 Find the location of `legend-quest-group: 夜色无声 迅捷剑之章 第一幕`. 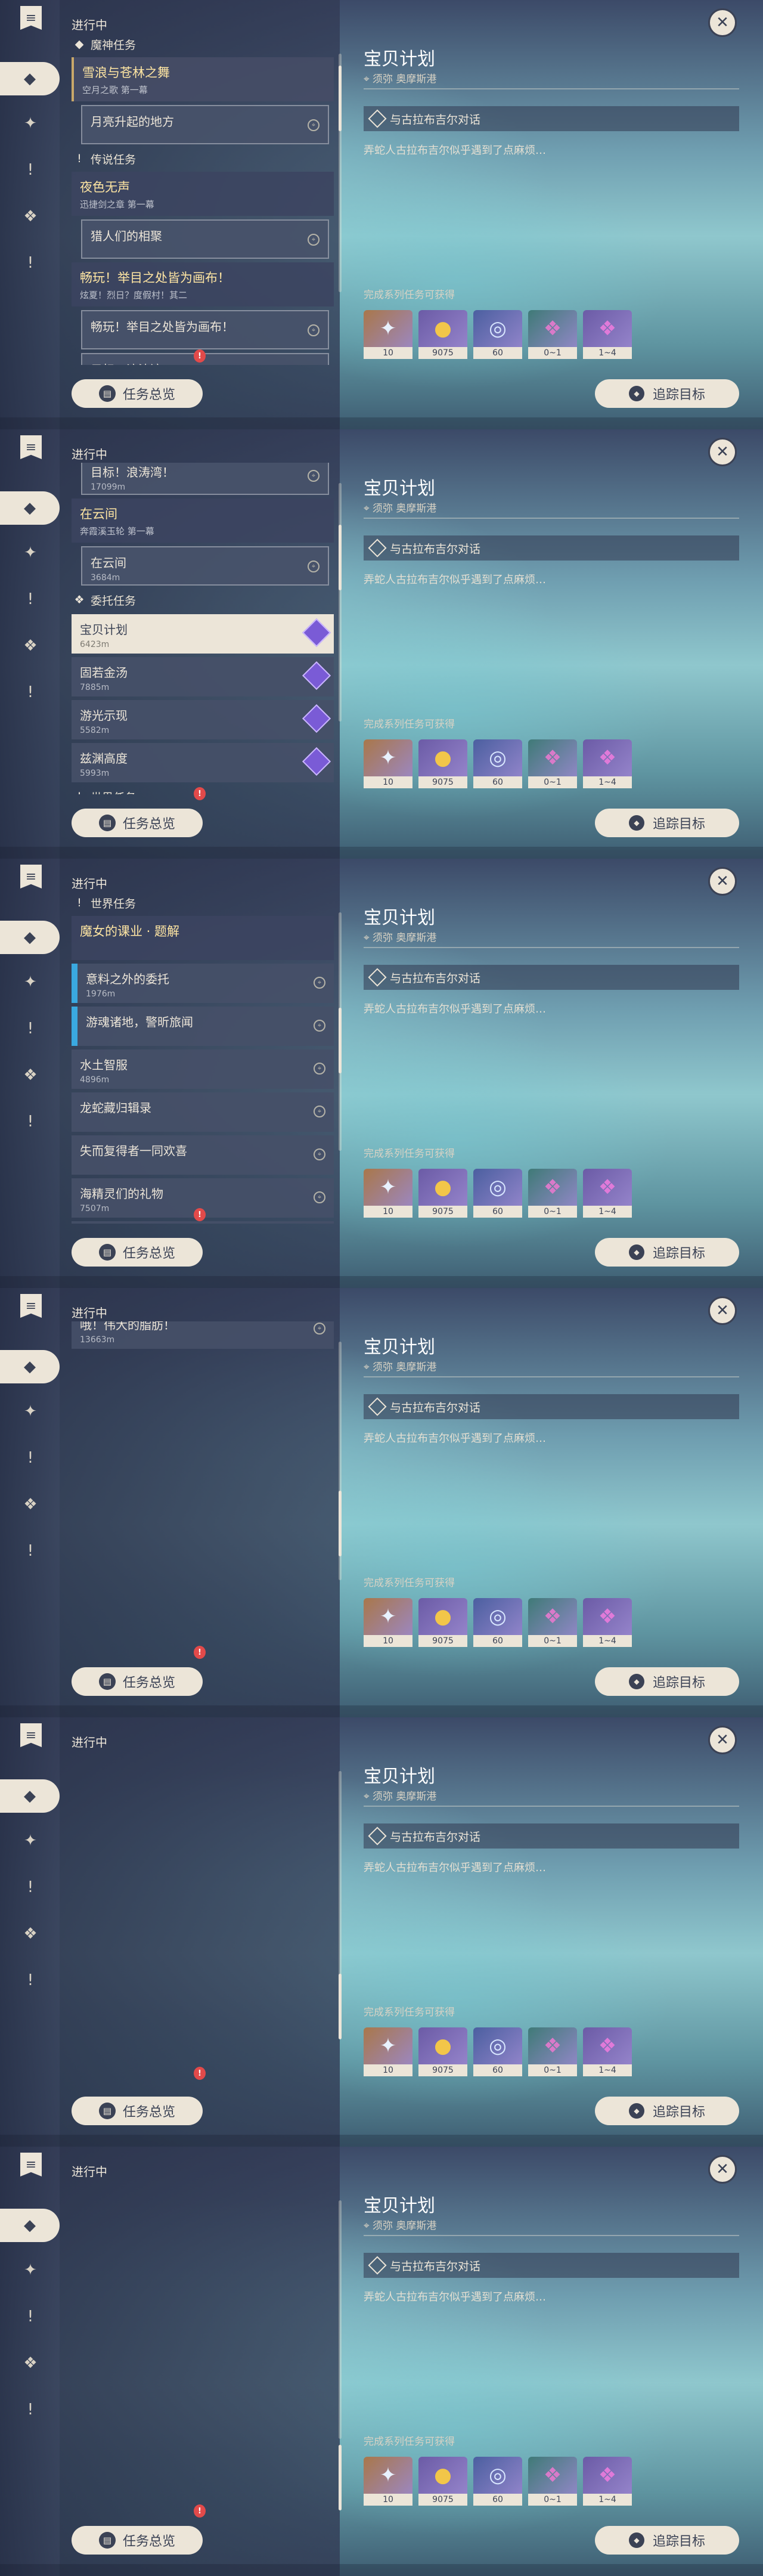

legend-quest-group: 夜色无声 迅捷剑之章 第一幕 is located at coordinates (203, 194).